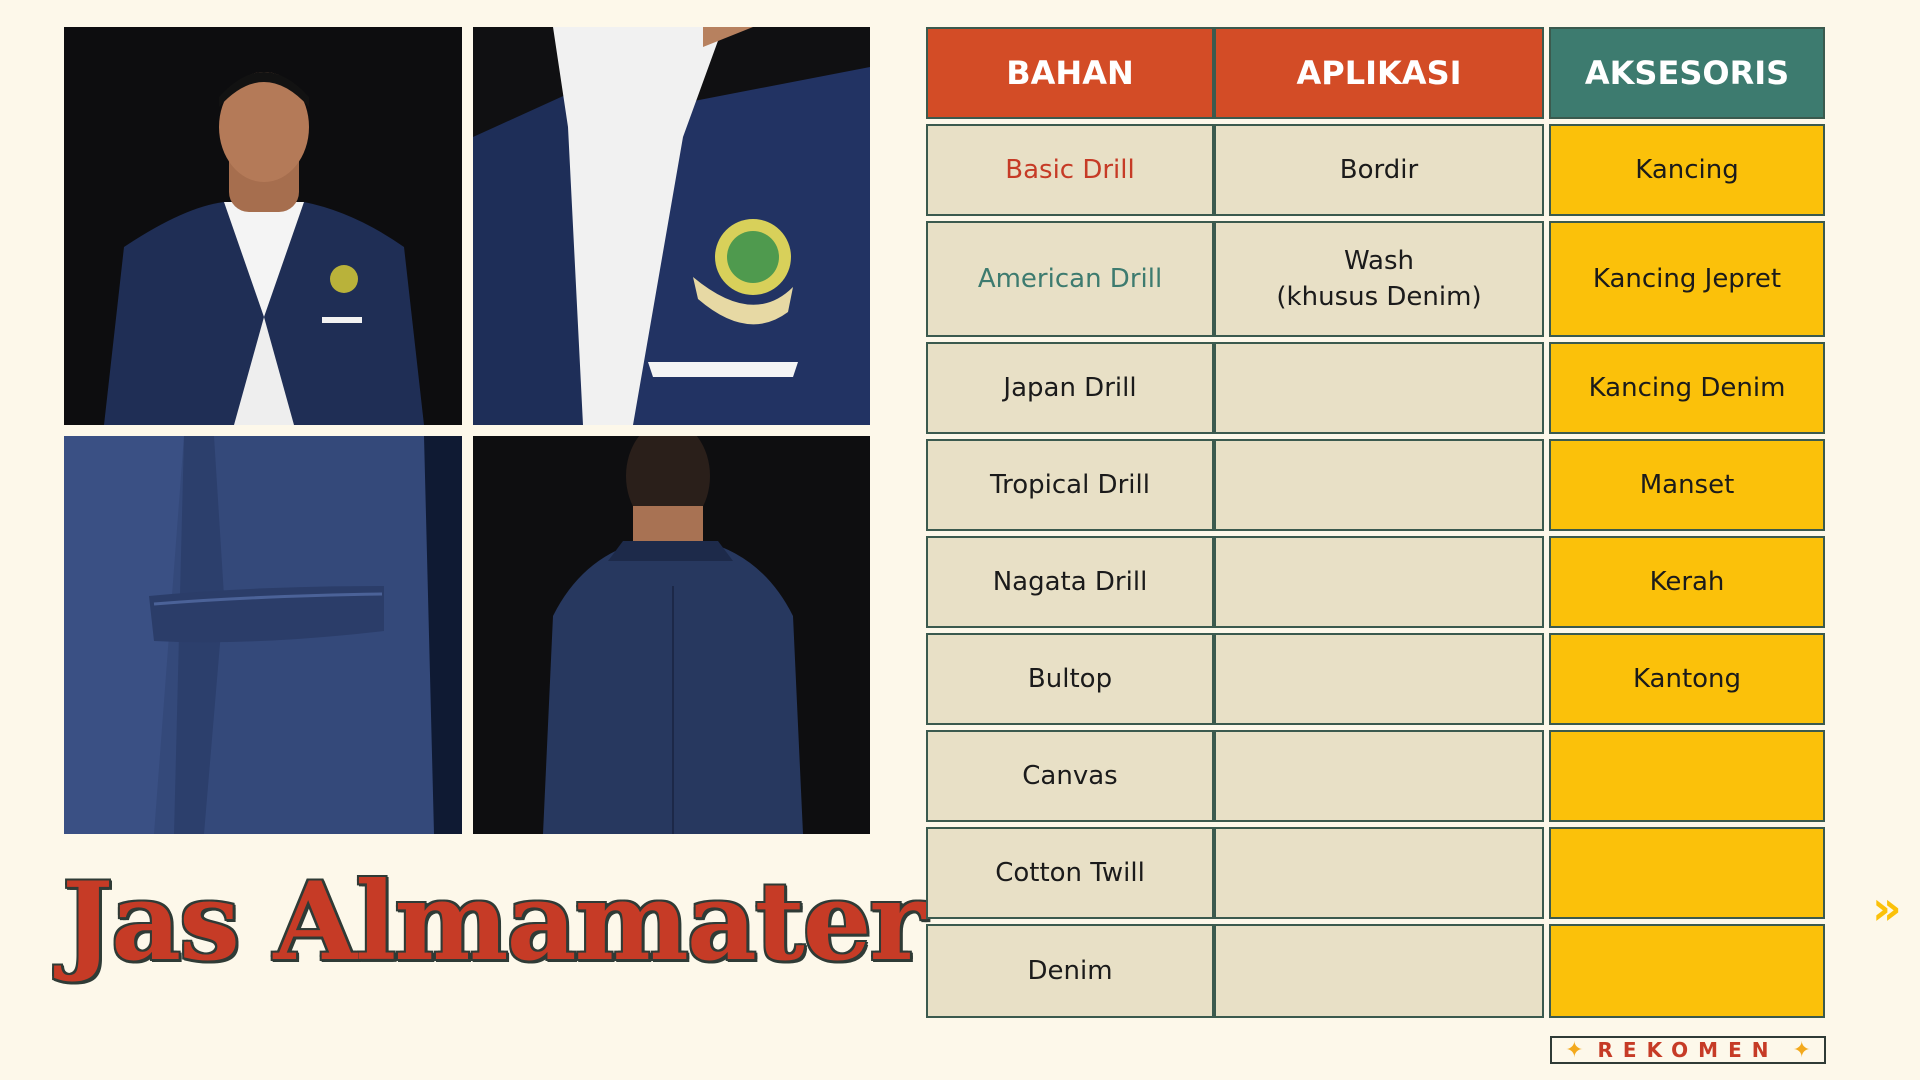  What do you see at coordinates (1070, 776) in the screenshot?
I see `cell-bahan: Canvas` at bounding box center [1070, 776].